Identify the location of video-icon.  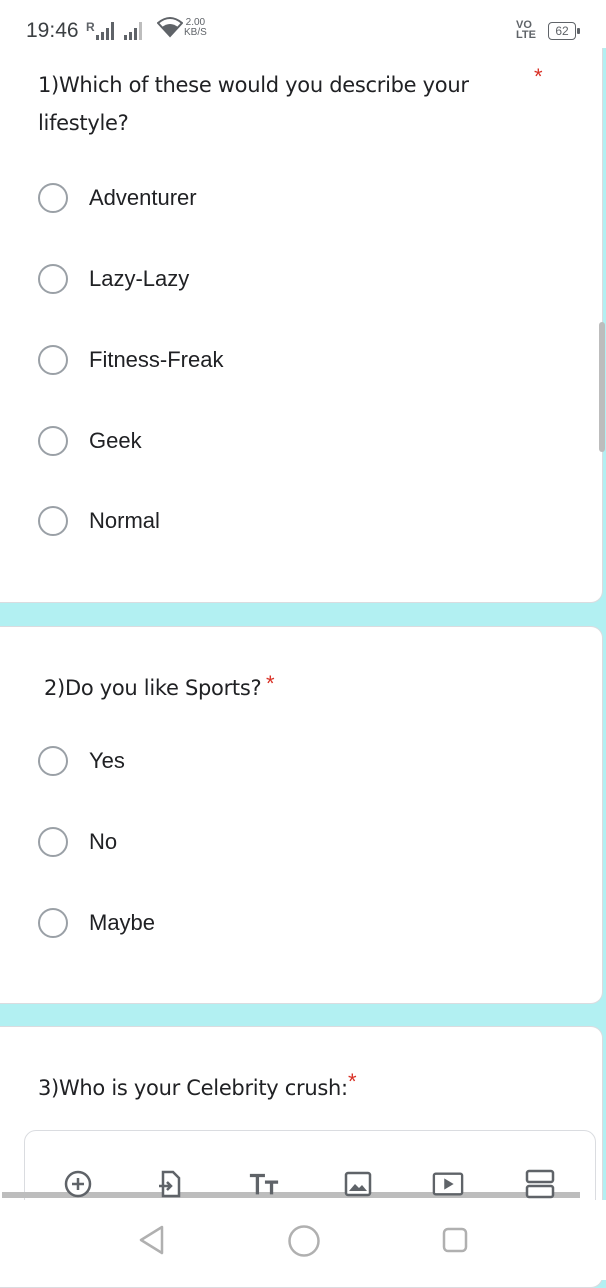
(448, 1184).